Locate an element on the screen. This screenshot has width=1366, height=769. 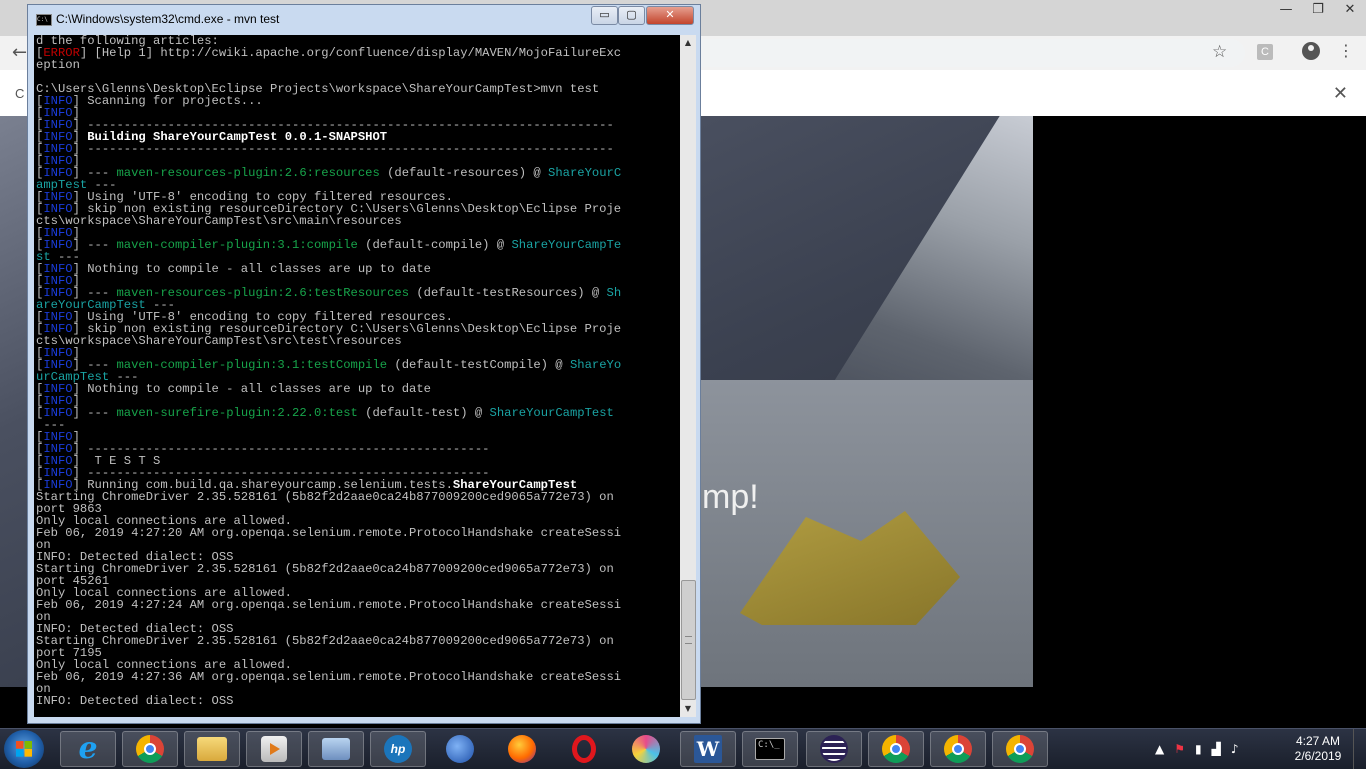
console-line: eption is located at coordinates (328, 65).